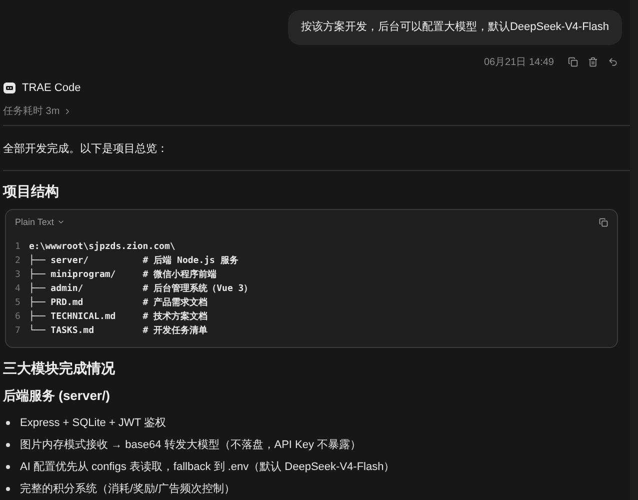 This screenshot has width=638, height=500. What do you see at coordinates (118, 303) in the screenshot?
I see `code-line: ├── PRD.md # 产品需求文档` at bounding box center [118, 303].